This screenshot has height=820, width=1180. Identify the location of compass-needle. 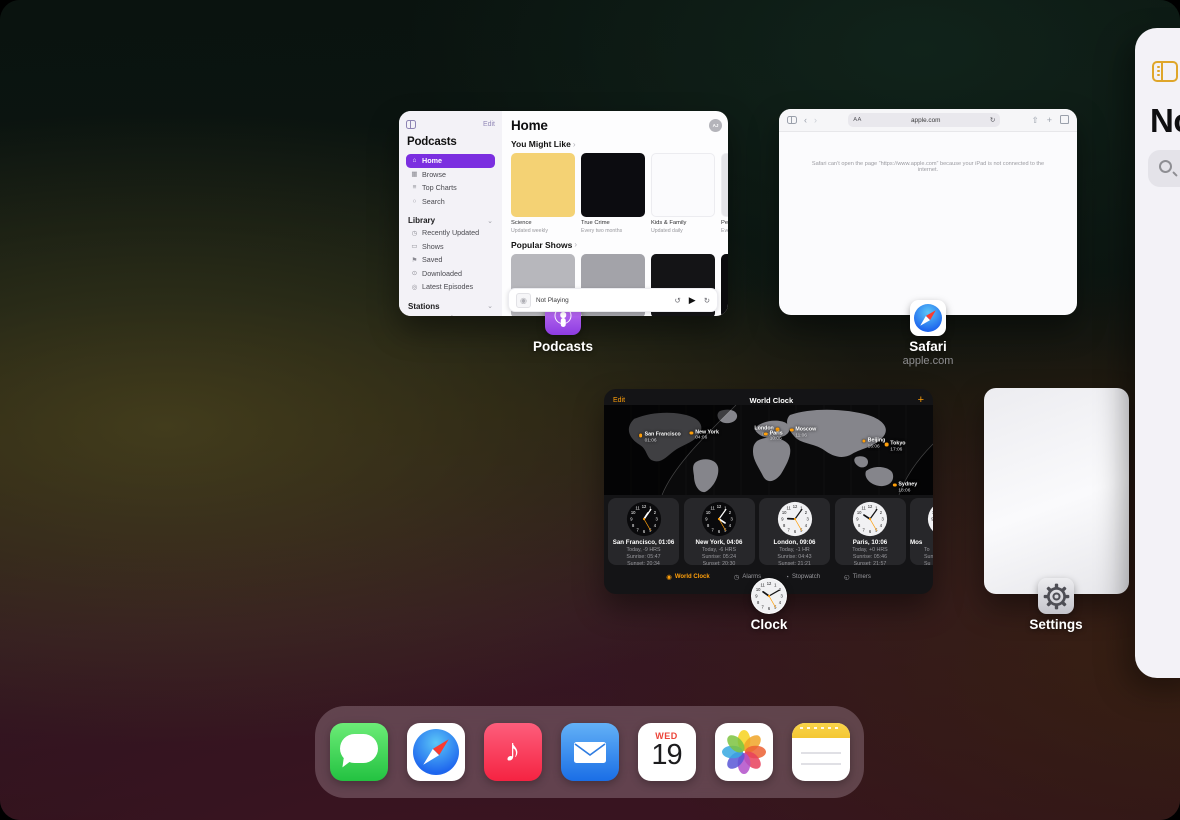
(436, 752).